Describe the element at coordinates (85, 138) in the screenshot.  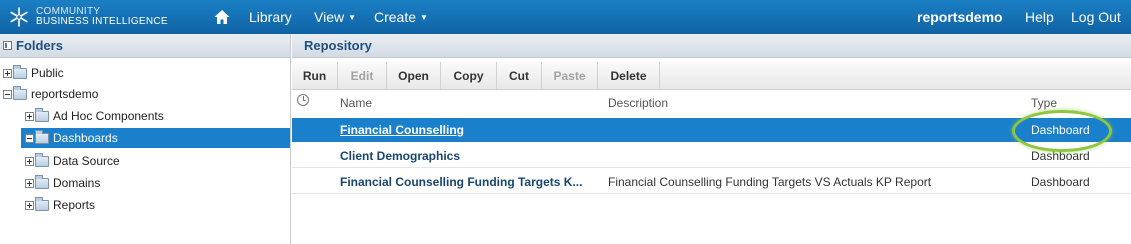
I see `tree-item-label: Dashboards` at that location.